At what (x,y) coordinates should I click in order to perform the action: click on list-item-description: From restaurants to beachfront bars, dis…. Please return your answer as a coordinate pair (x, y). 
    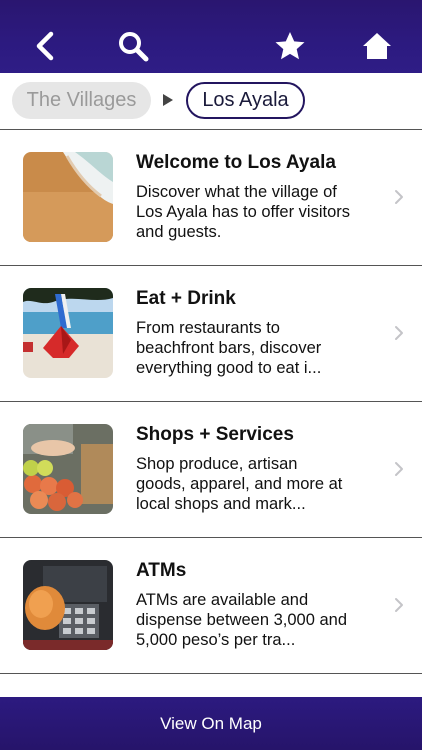
    Looking at the image, I should click on (229, 348).